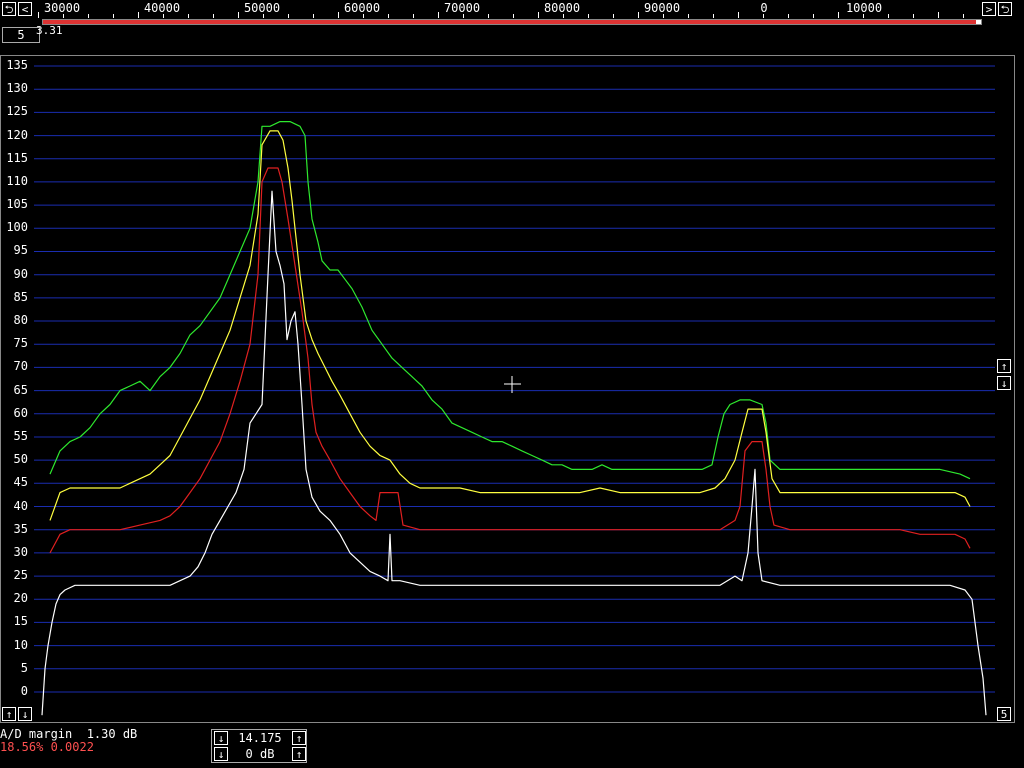 The width and height of the screenshot is (1024, 768). I want to click on progress-bar, so click(512, 22).